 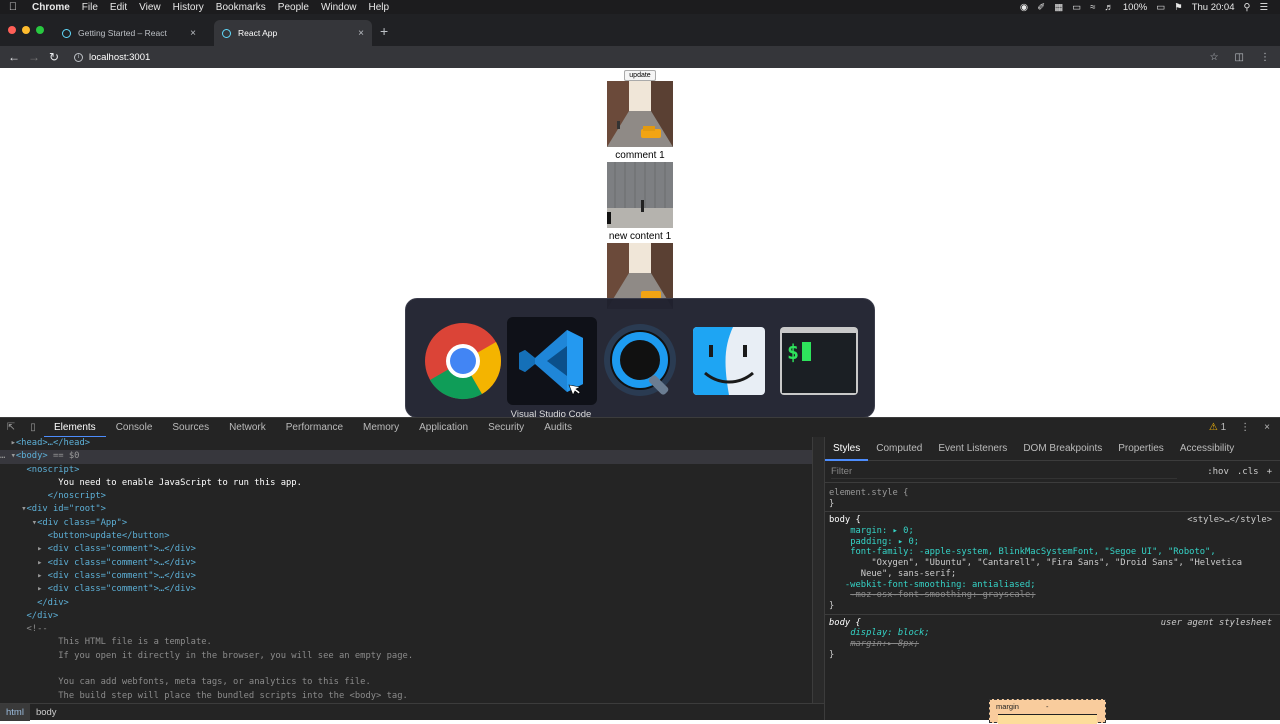 What do you see at coordinates (1004, 471) in the screenshot?
I see `styles-filter-input: Filter` at bounding box center [1004, 471].